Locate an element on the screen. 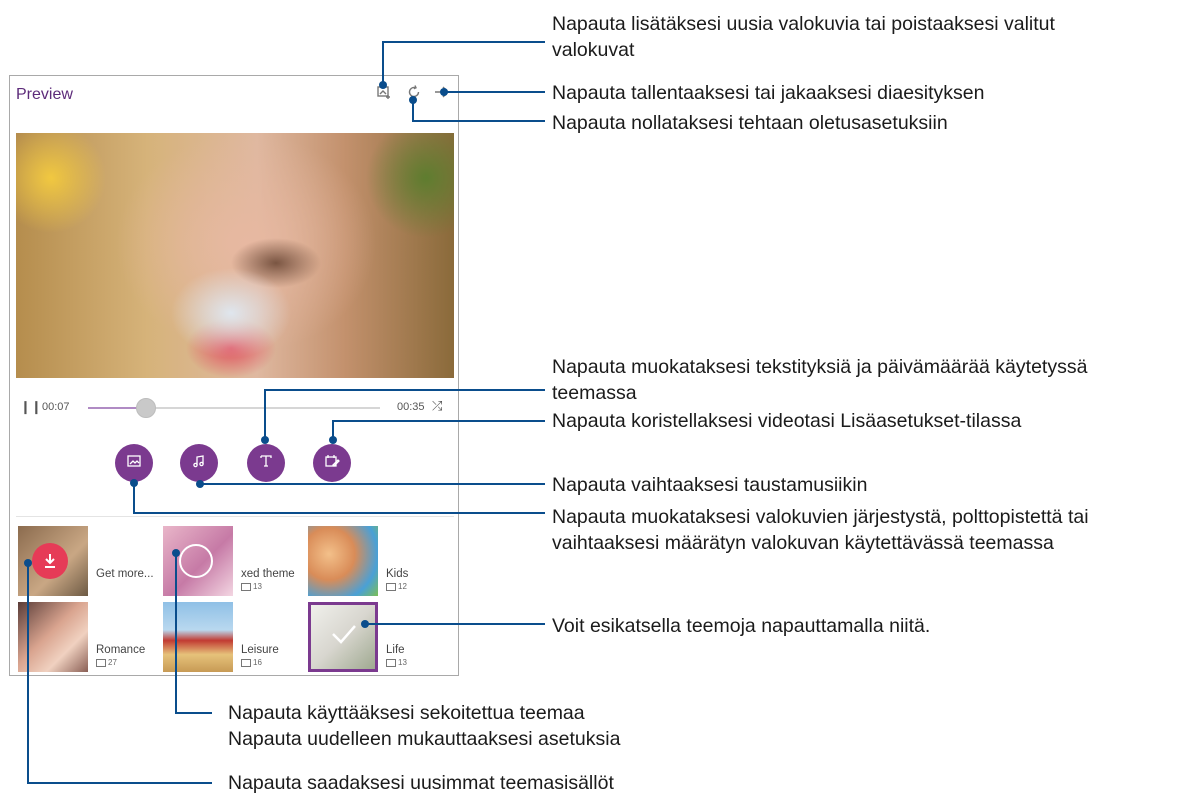 The width and height of the screenshot is (1189, 796). line-mixed-theme is located at coordinates (193, 633).